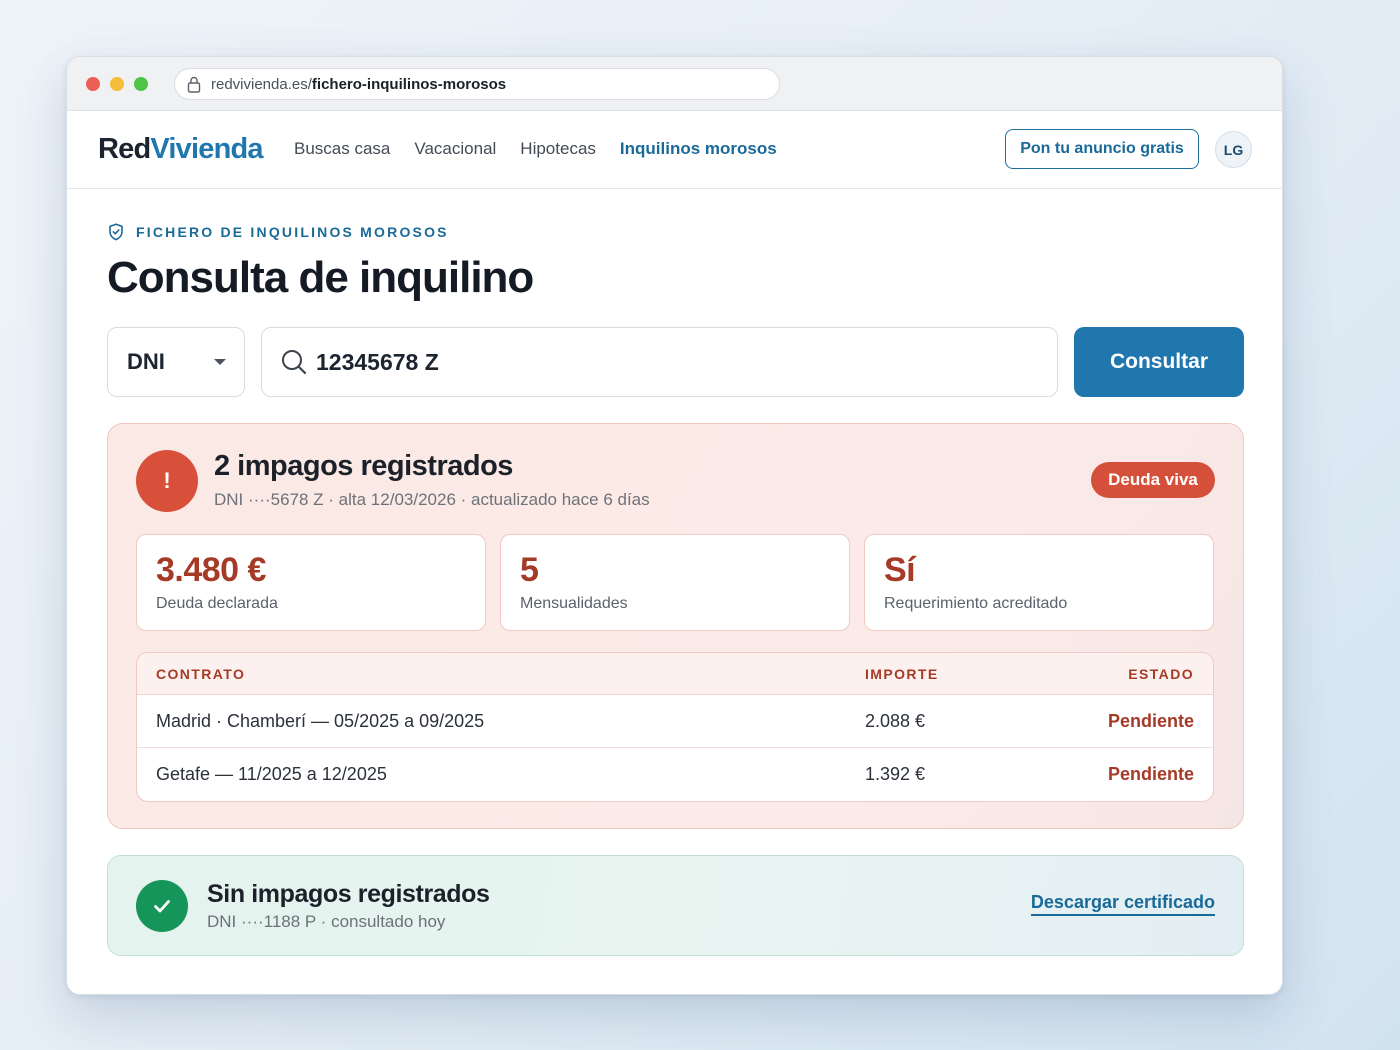  Describe the element at coordinates (698, 149) in the screenshot. I see `nav-link-inquilinos-morosos: Inquilinos morosos` at that location.